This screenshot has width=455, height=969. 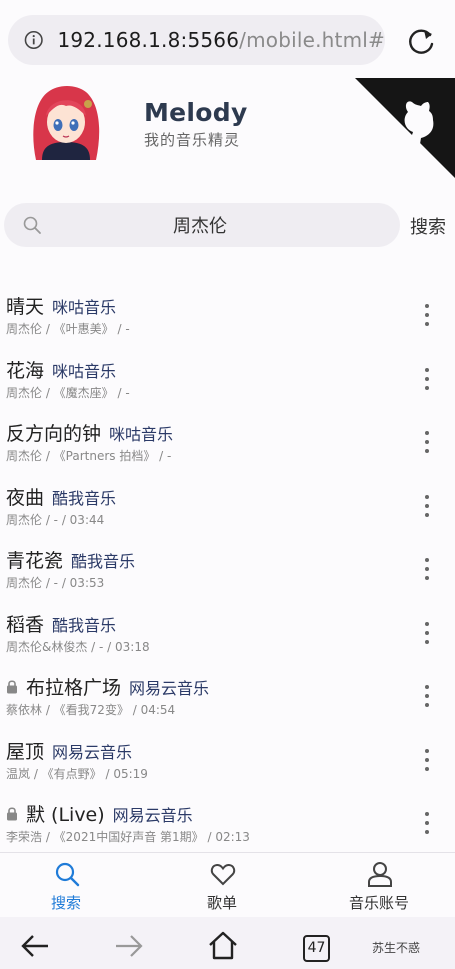 I want to click on address-bar: 192.168.1.8:5566/mobile.html#, so click(x=196, y=40).